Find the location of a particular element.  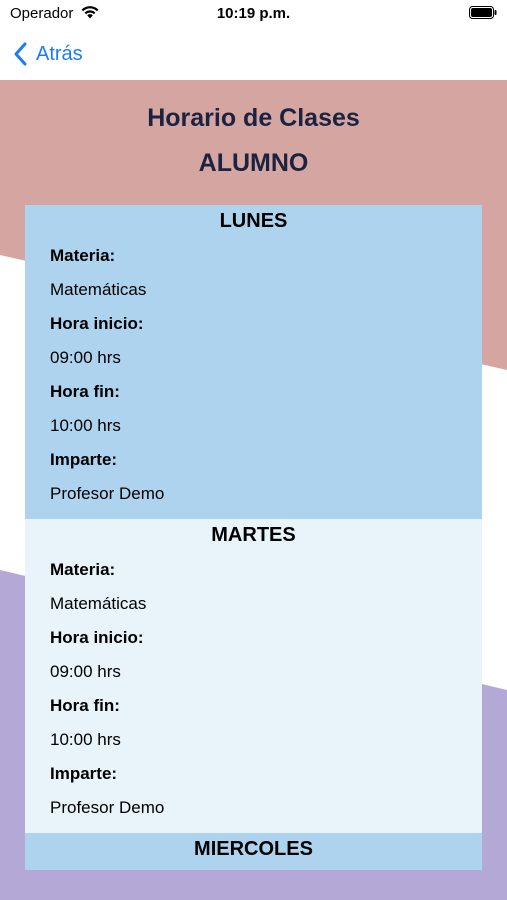

day-name: LUNES is located at coordinates (253, 221).